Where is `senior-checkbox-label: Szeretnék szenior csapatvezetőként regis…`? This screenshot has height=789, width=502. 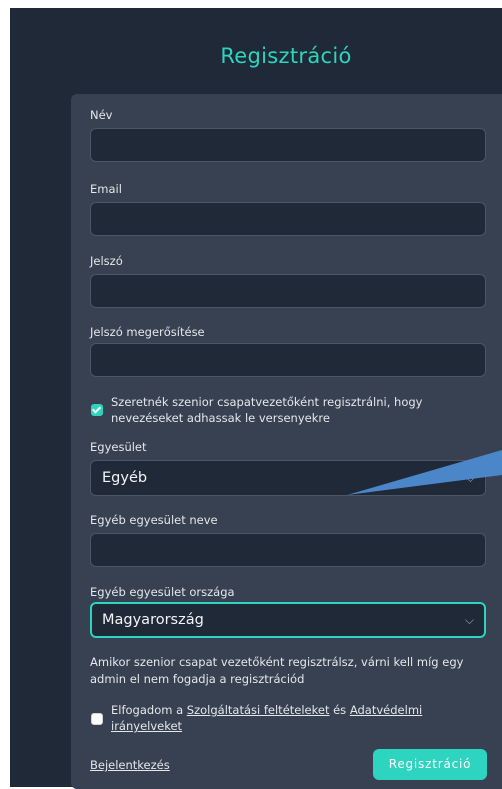
senior-checkbox-label: Szeretnék szenior csapatvezetőként regis… is located at coordinates (267, 410).